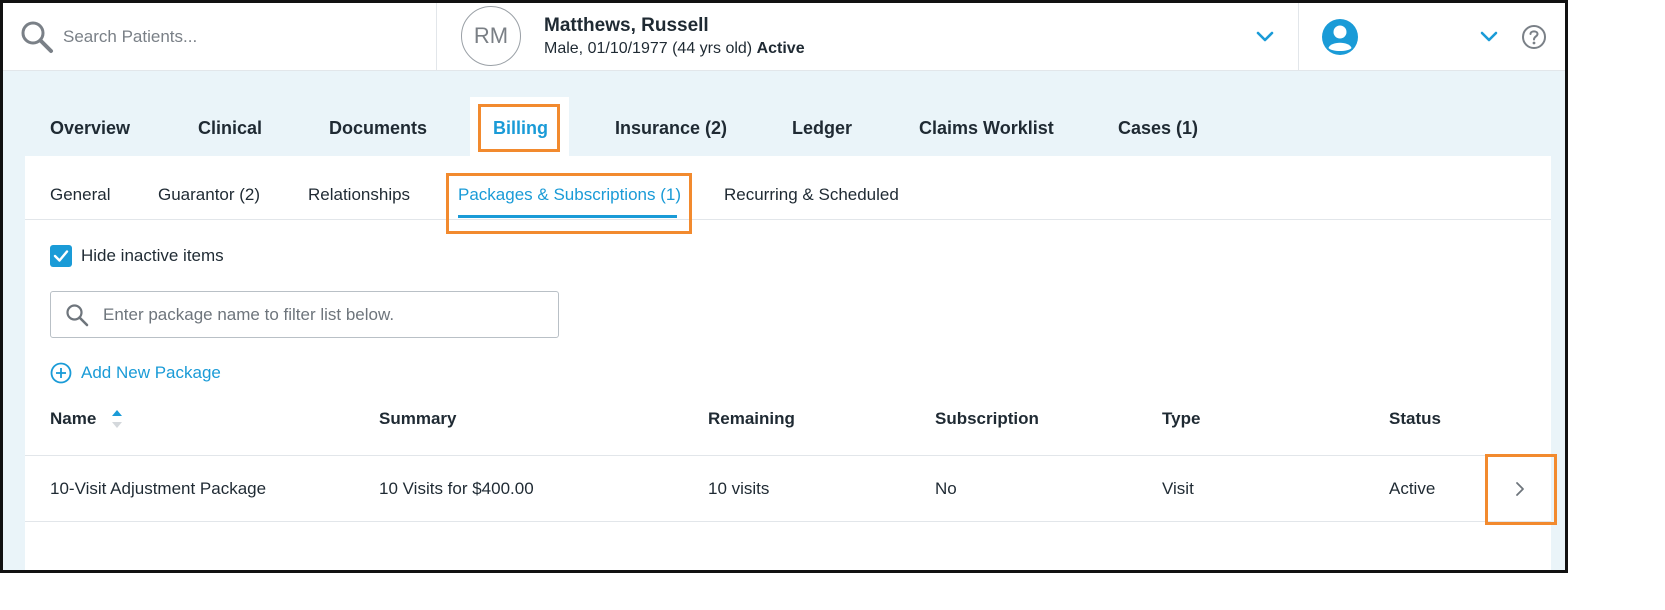 Image resolution: width=1665 pixels, height=610 pixels. What do you see at coordinates (1181, 419) in the screenshot?
I see `column-header-type: Type` at bounding box center [1181, 419].